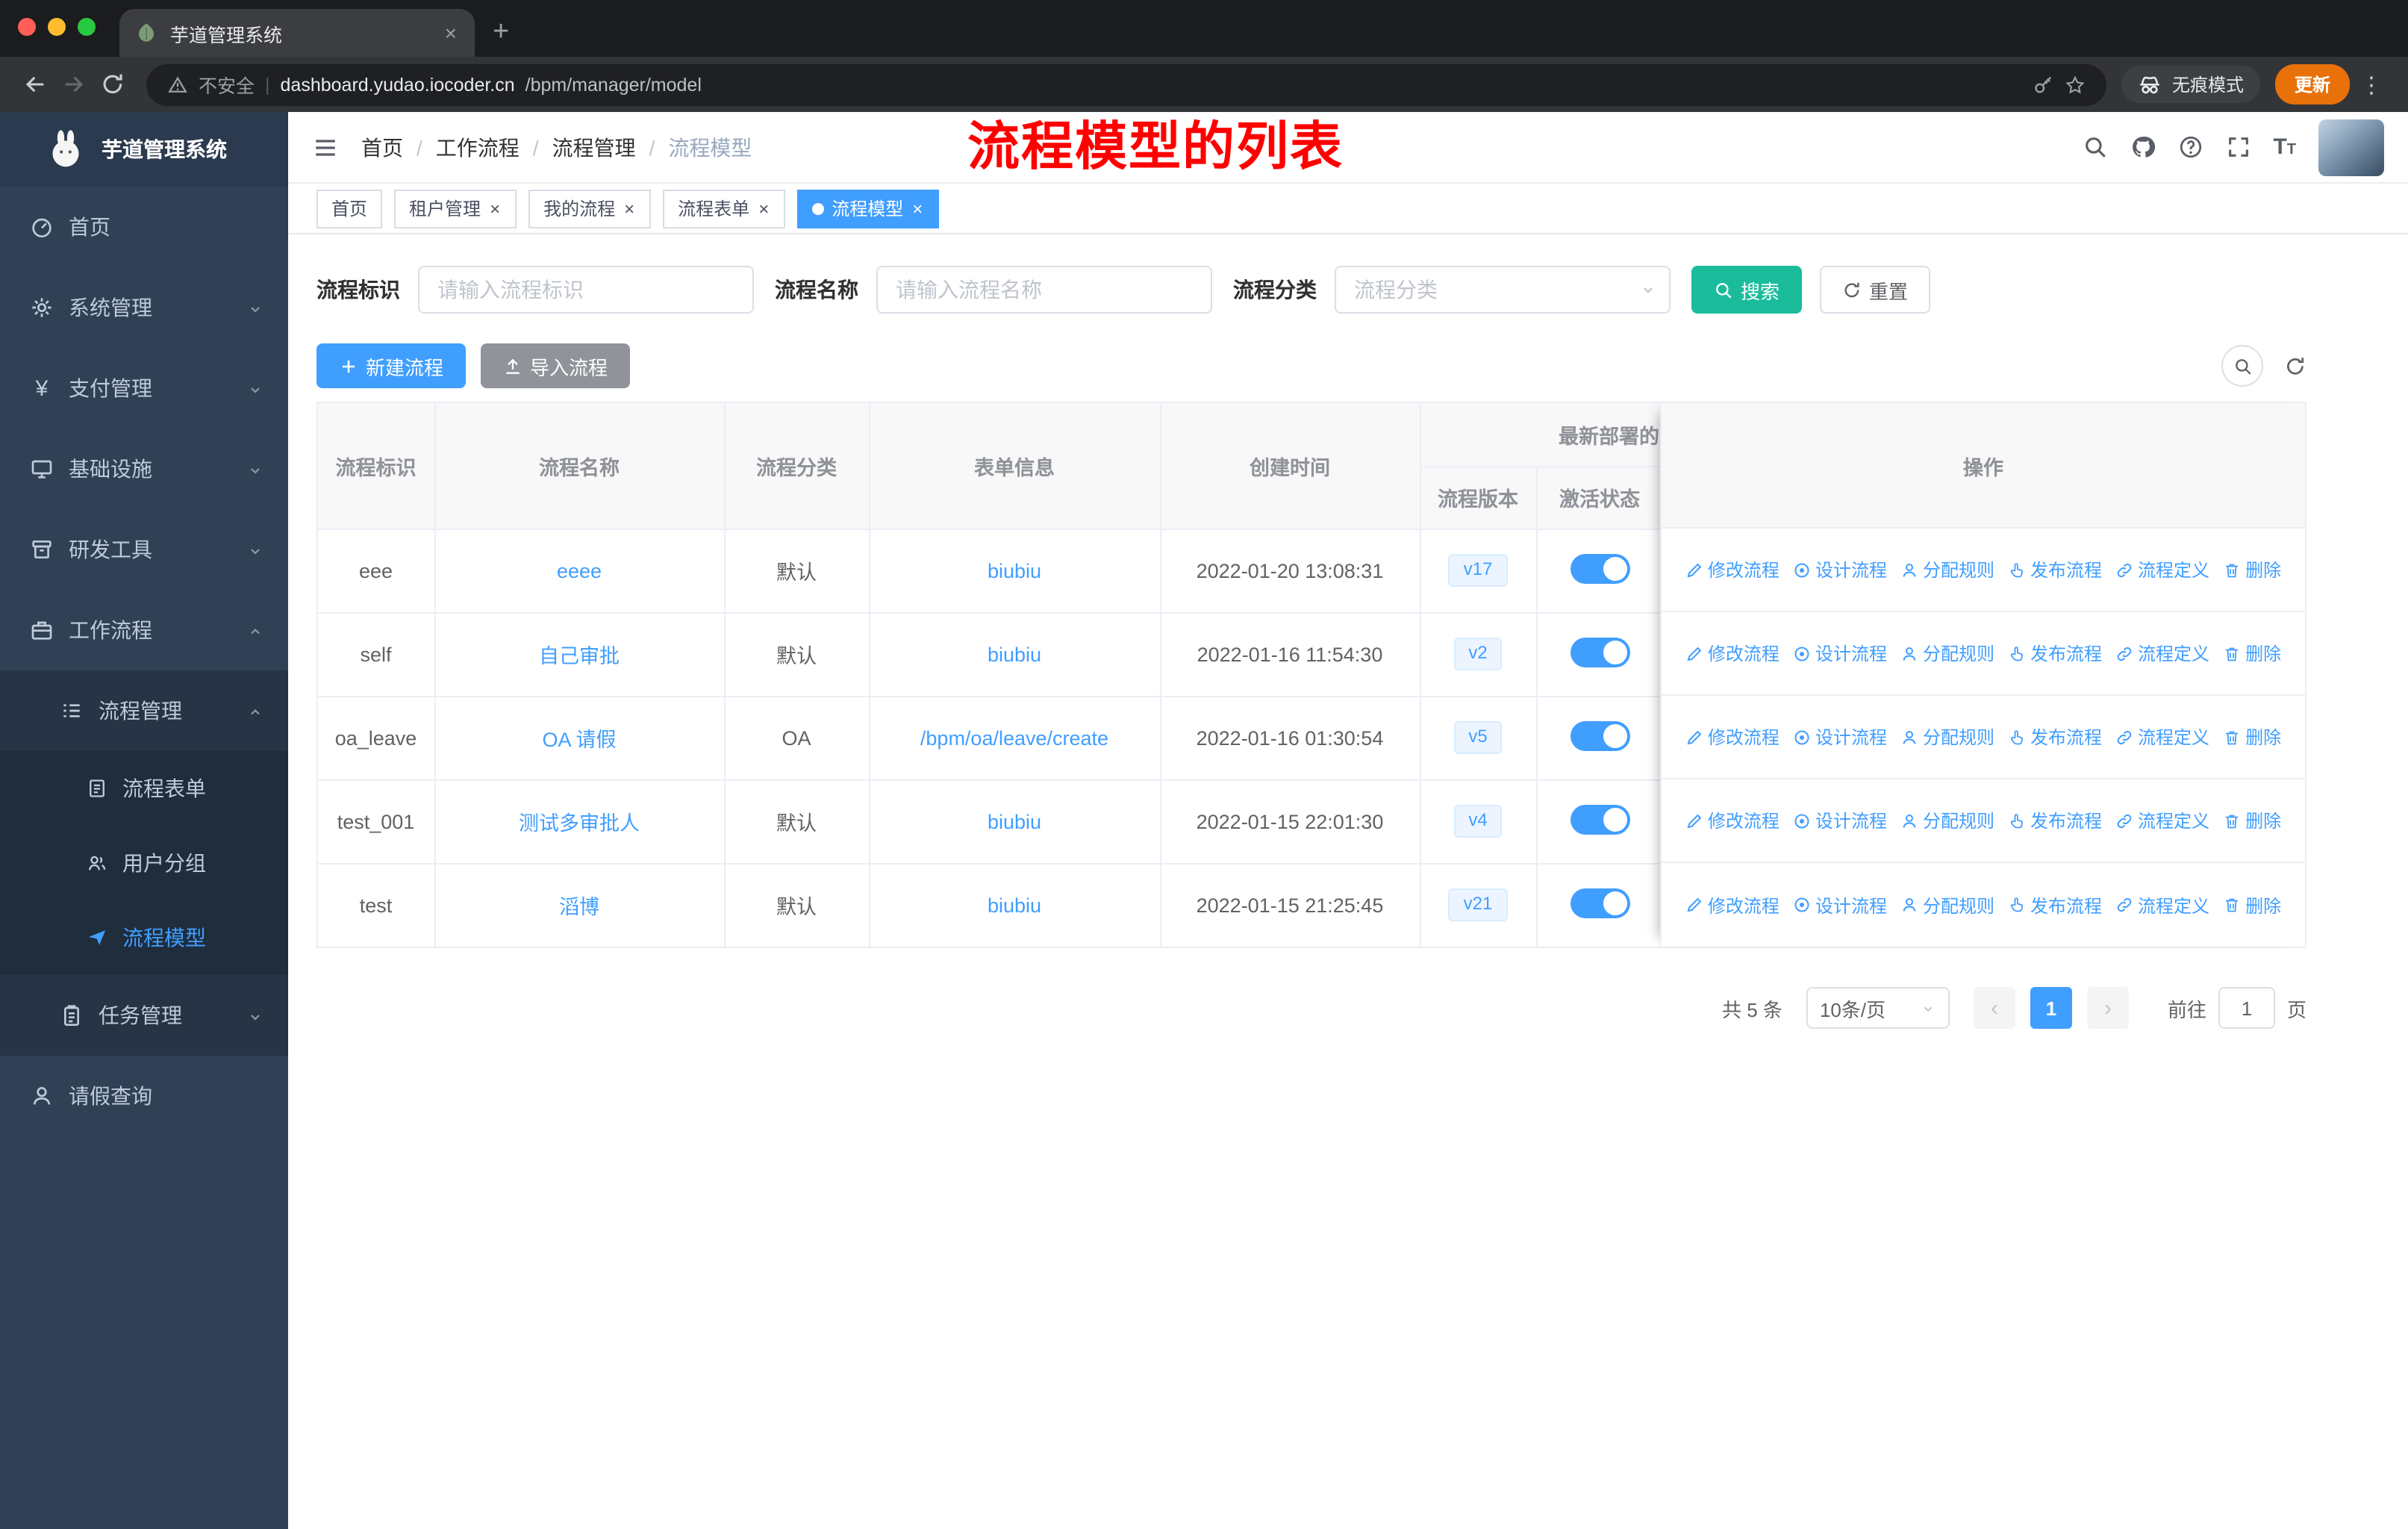 The image size is (2408, 1529). What do you see at coordinates (144, 149) in the screenshot?
I see `app-logo: 芋道管理系统` at bounding box center [144, 149].